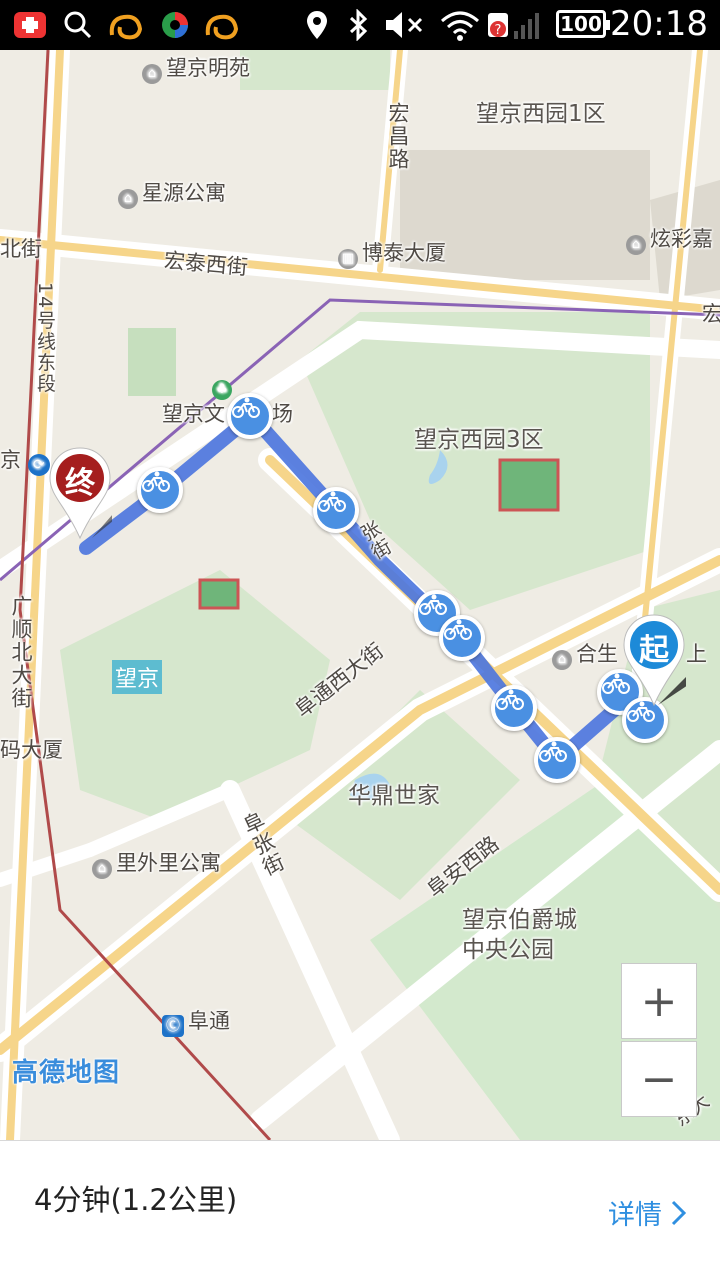 Image resolution: width=720 pixels, height=1281 pixels. I want to click on poi-label: ⌂ 炫彩嘉, so click(669, 239).